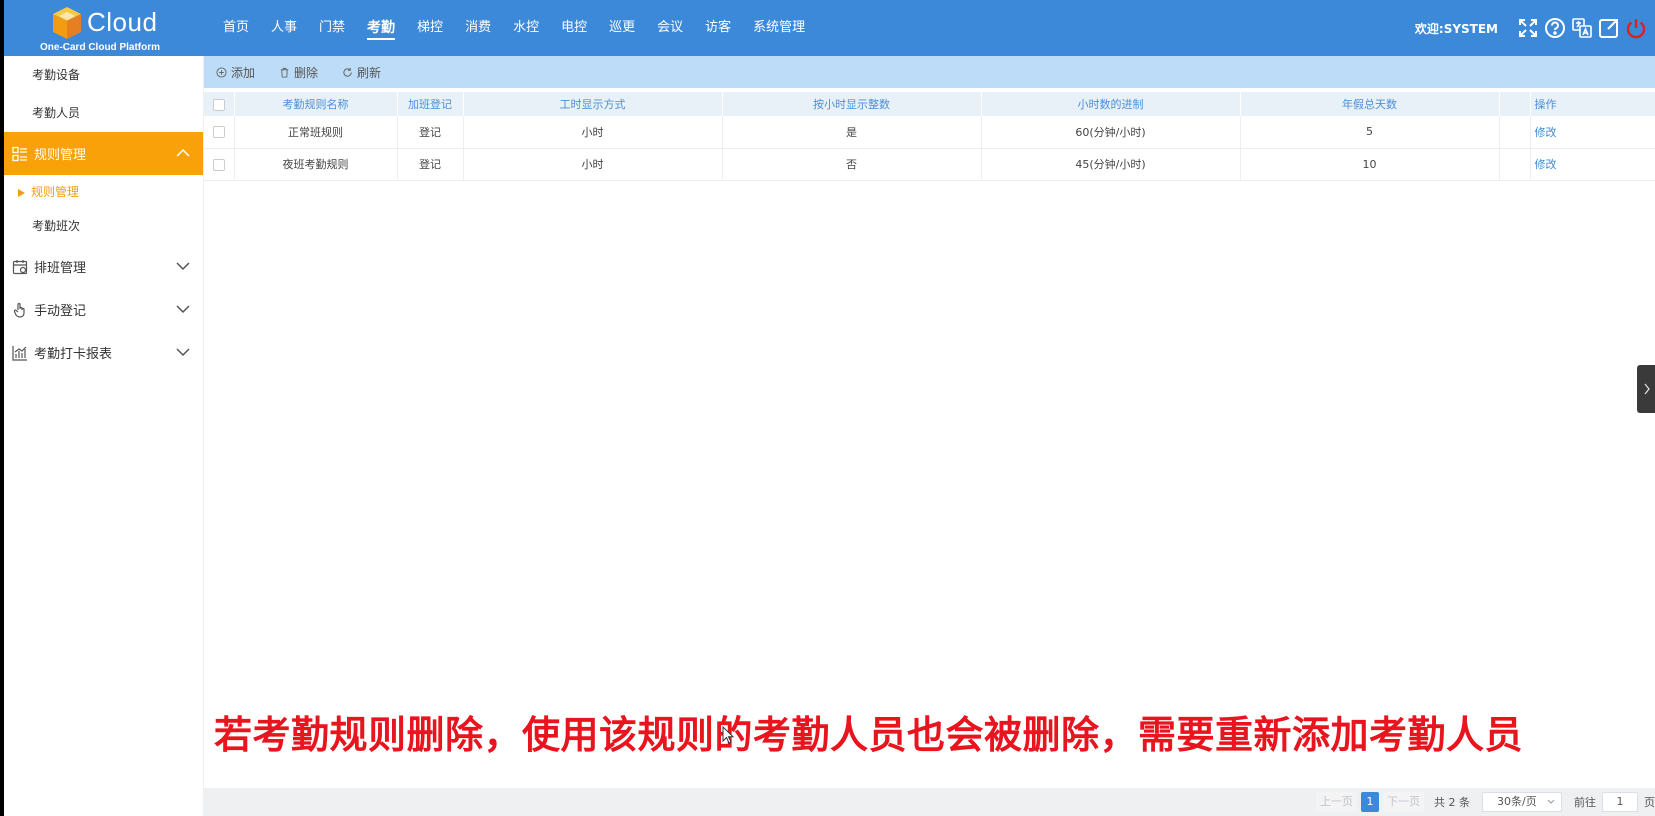  I want to click on annual-leave-cell: 10, so click(1370, 164).